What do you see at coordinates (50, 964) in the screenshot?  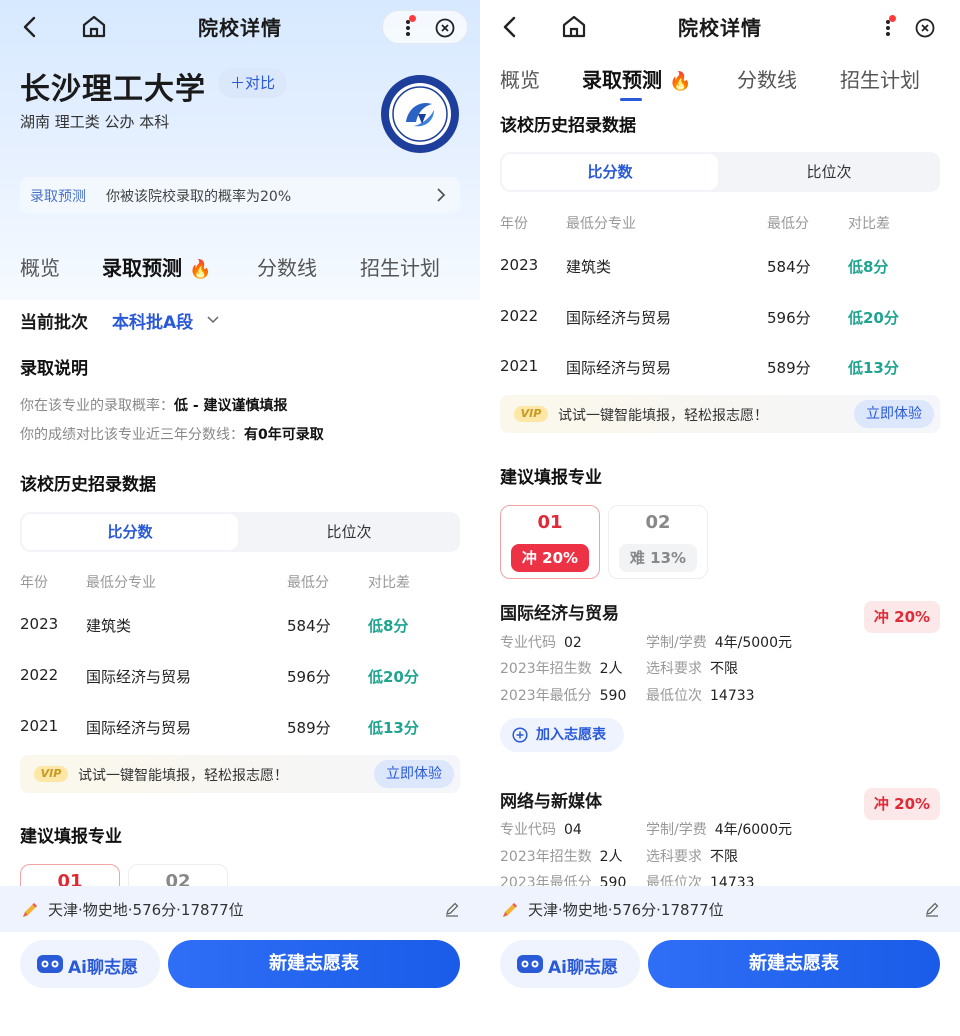 I see `ai-face-icon` at bounding box center [50, 964].